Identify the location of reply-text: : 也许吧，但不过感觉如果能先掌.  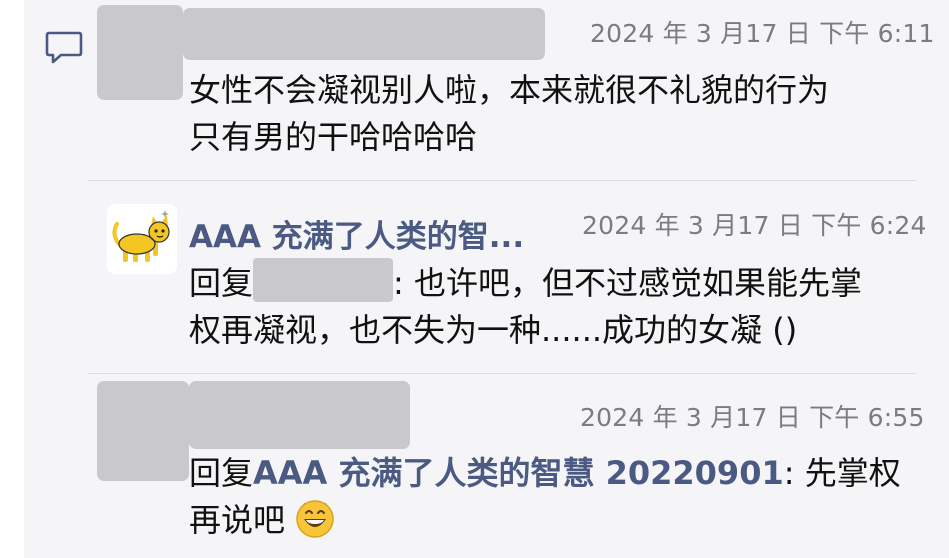
(627, 283).